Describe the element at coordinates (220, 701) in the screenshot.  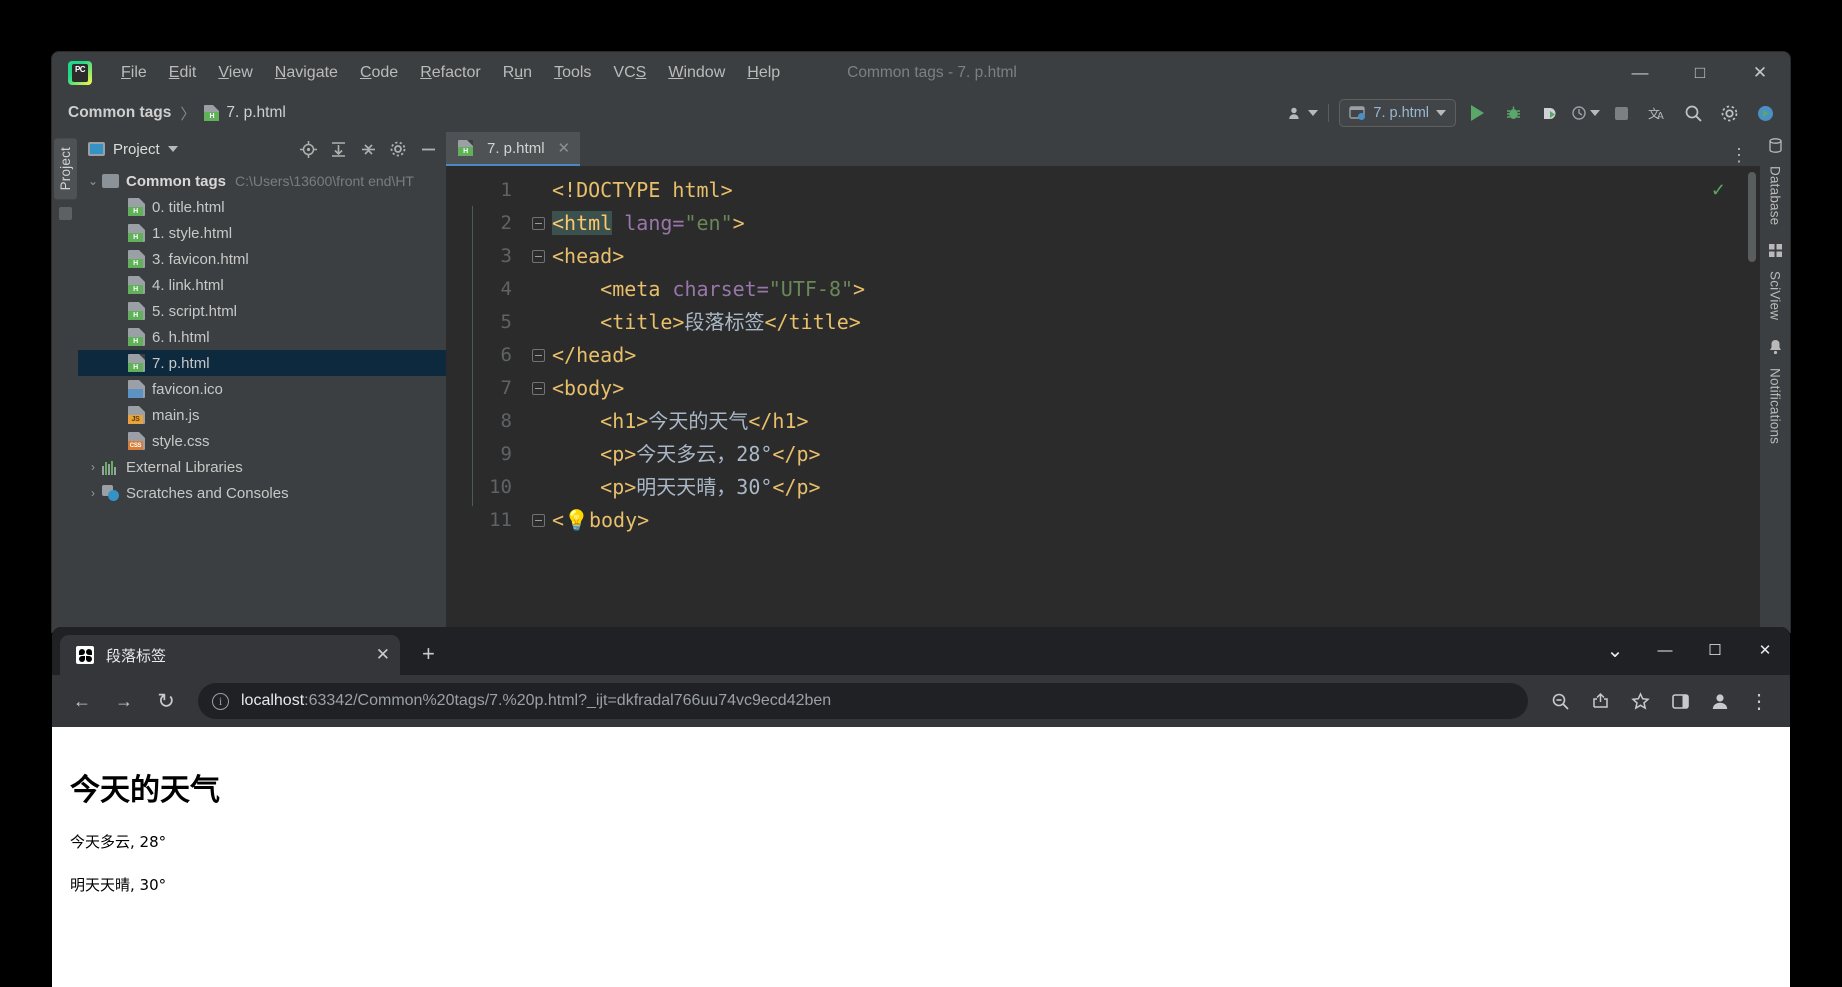
I see `site-info-icon: i` at that location.